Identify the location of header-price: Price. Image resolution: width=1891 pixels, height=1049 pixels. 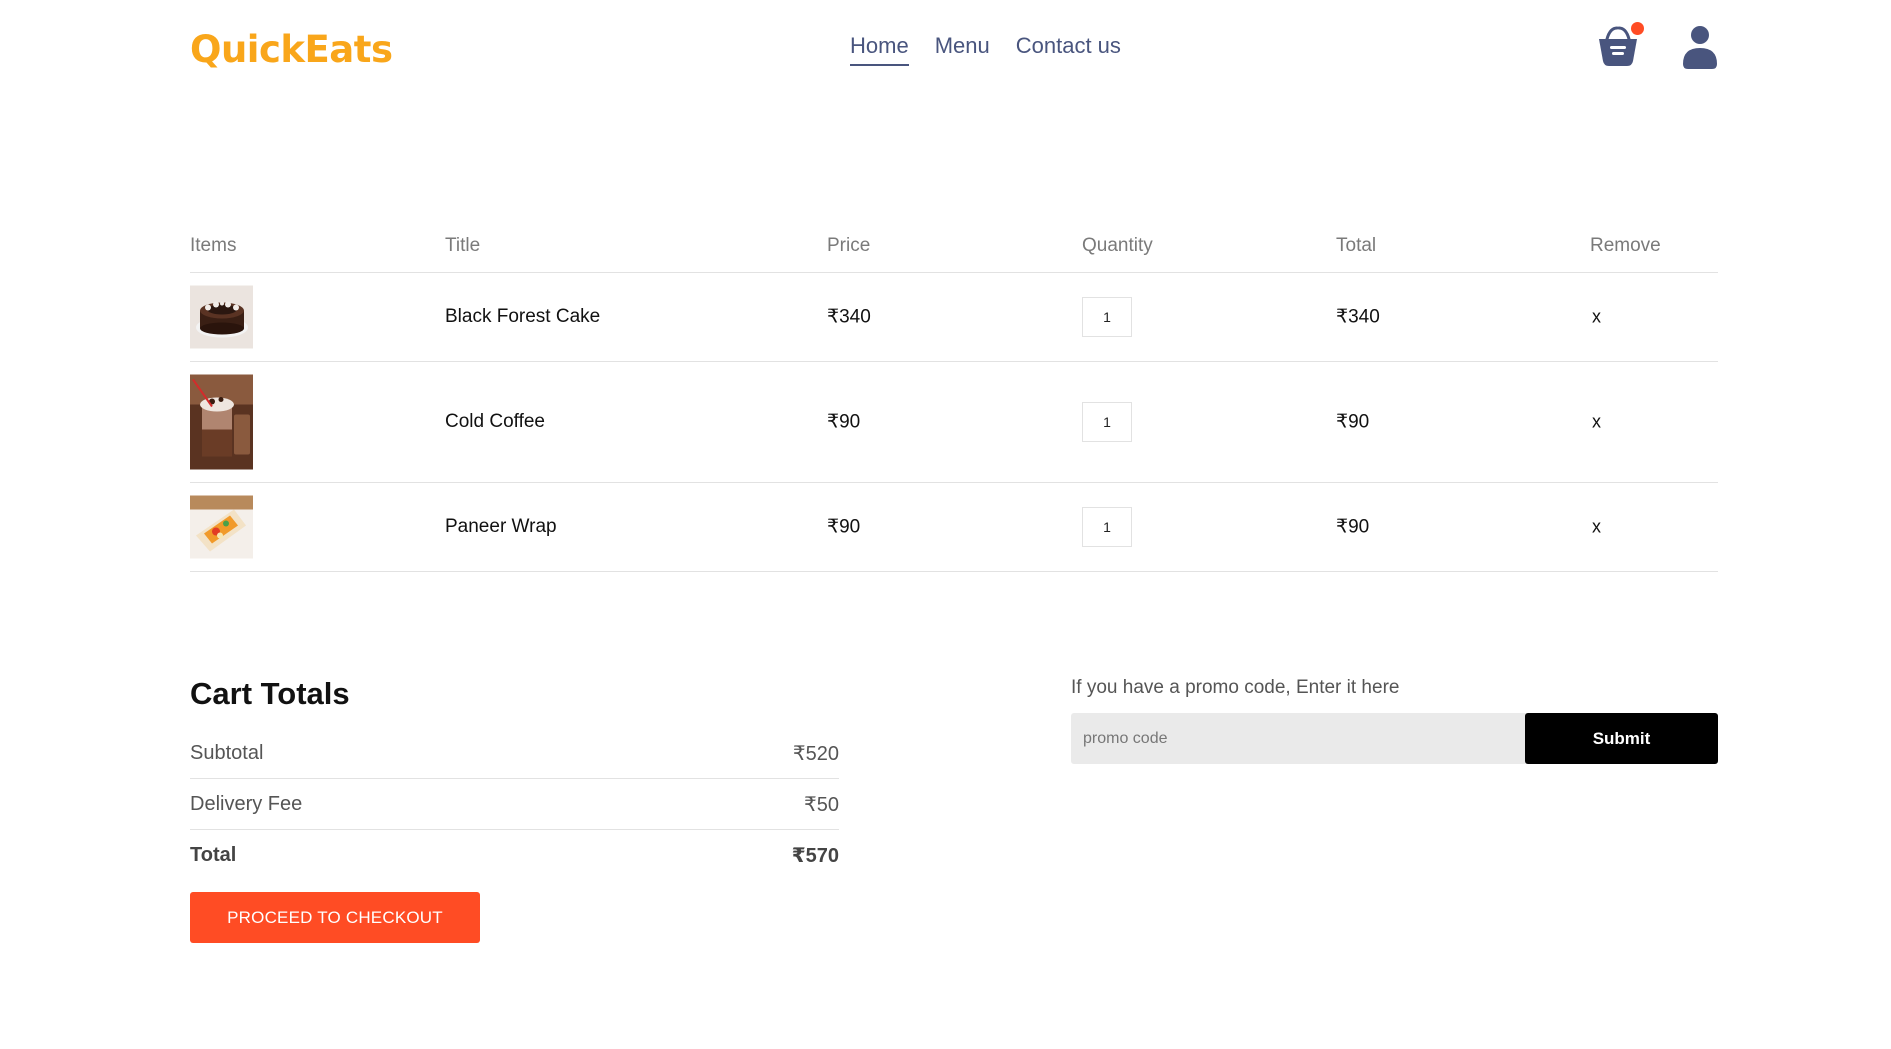
(849, 245).